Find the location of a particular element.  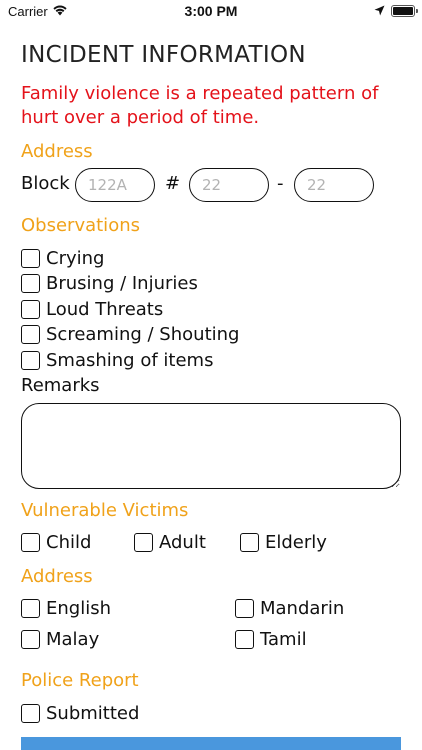

observation-item-screaming-shouting: Screaming / Shouting is located at coordinates (130, 334).